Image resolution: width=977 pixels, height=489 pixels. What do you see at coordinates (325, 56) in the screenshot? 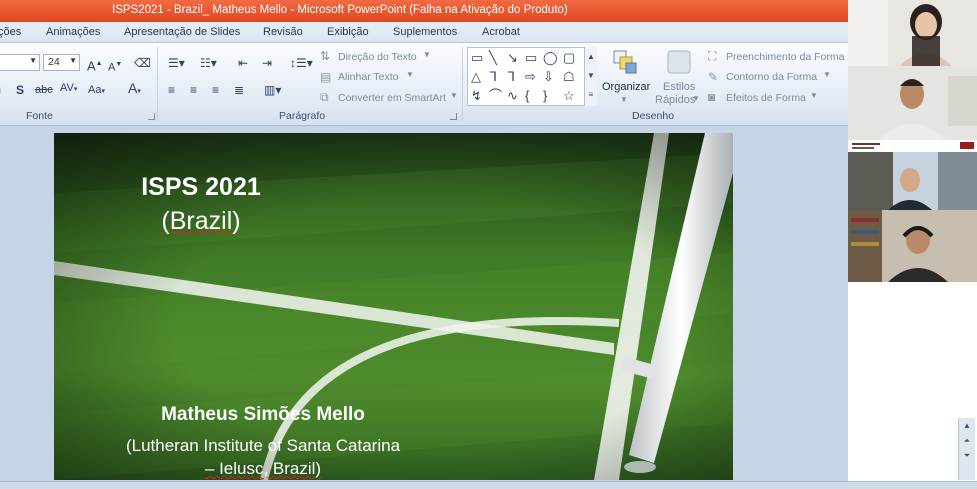
I see `text-direction-icon: ⇅` at bounding box center [325, 56].